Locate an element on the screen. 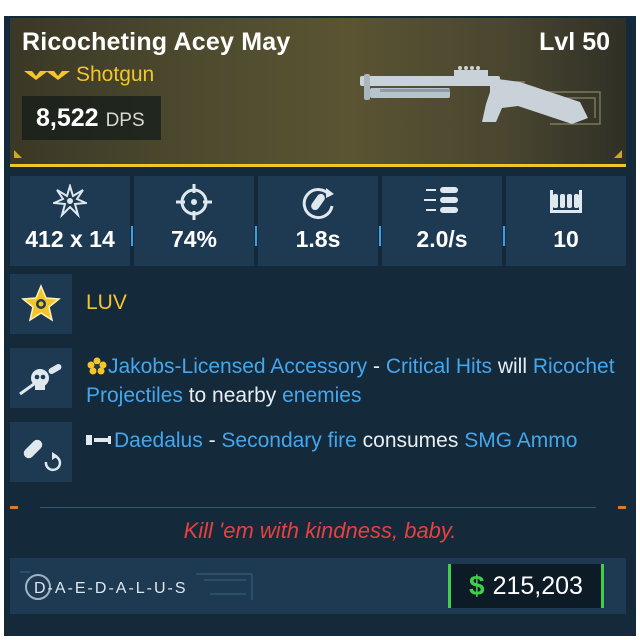 This screenshot has width=640, height=640. dps-label: DPS is located at coordinates (125, 120).